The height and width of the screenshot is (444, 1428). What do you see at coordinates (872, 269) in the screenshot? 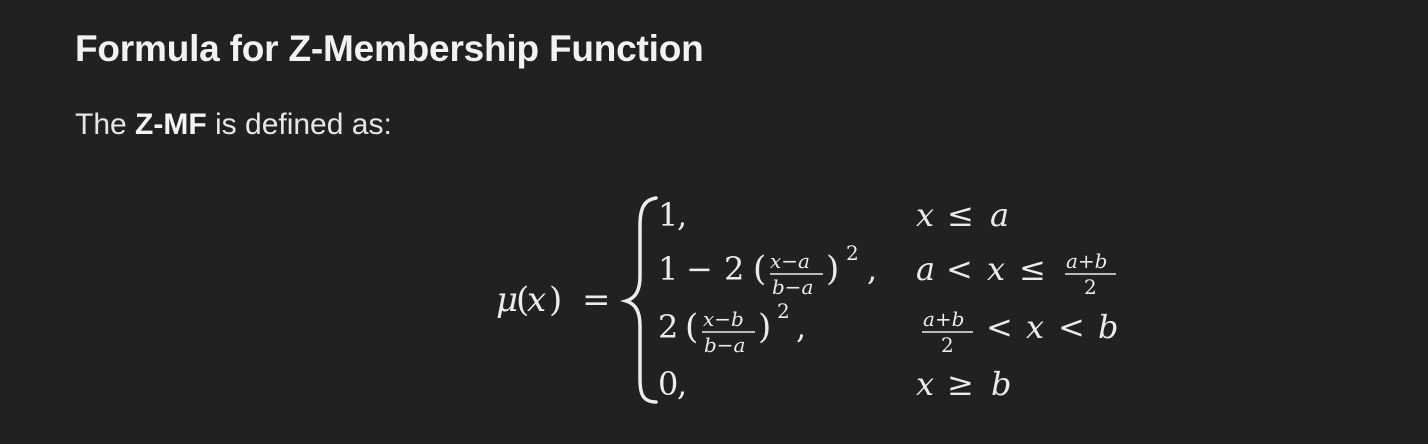
I see `case-2-comma: ,` at bounding box center [872, 269].